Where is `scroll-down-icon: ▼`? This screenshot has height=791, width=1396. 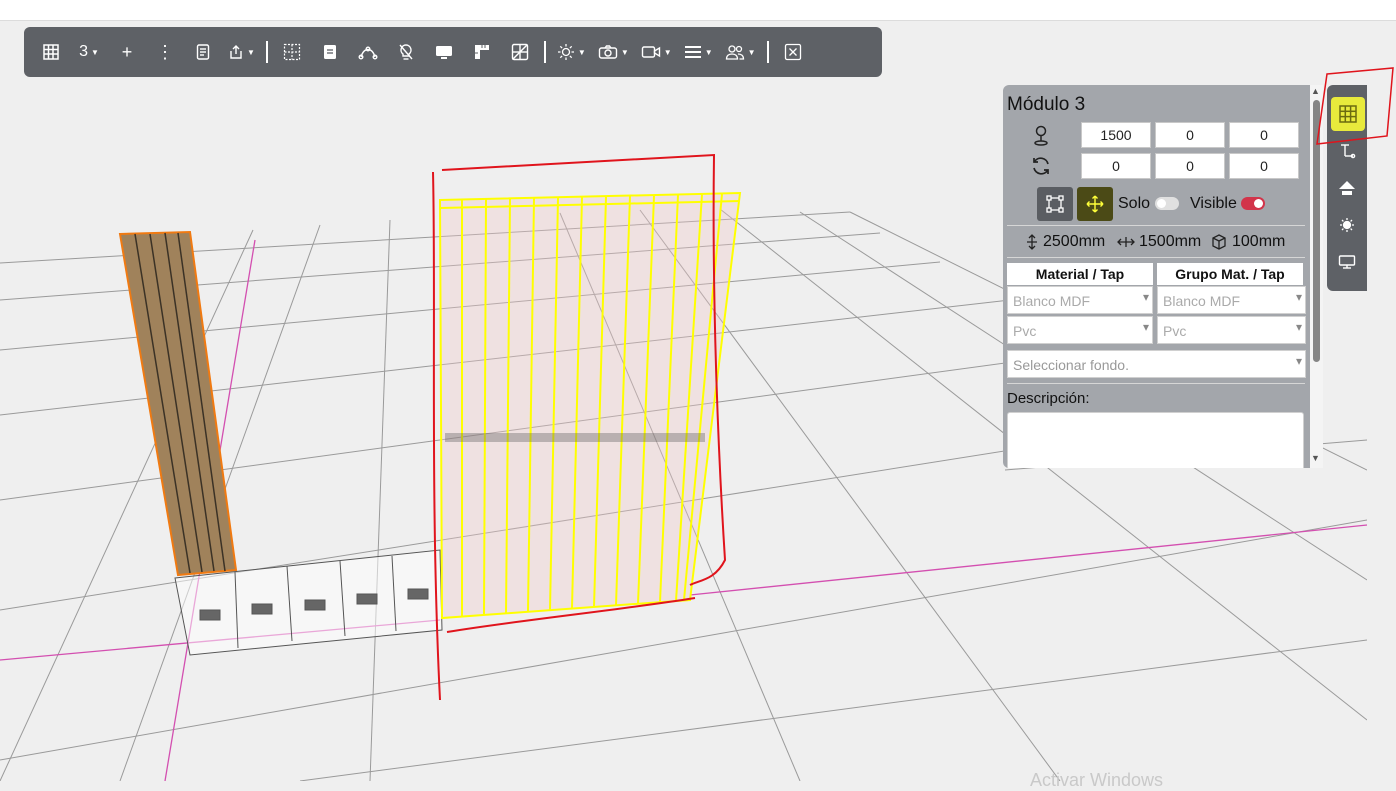
scroll-down-icon: ▼ is located at coordinates (1315, 458).